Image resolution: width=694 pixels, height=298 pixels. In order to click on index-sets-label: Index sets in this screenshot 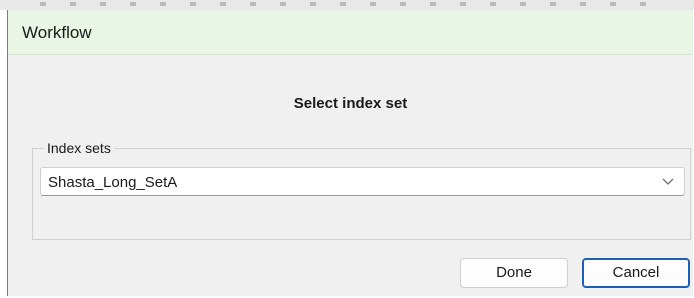, I will do `click(79, 148)`.